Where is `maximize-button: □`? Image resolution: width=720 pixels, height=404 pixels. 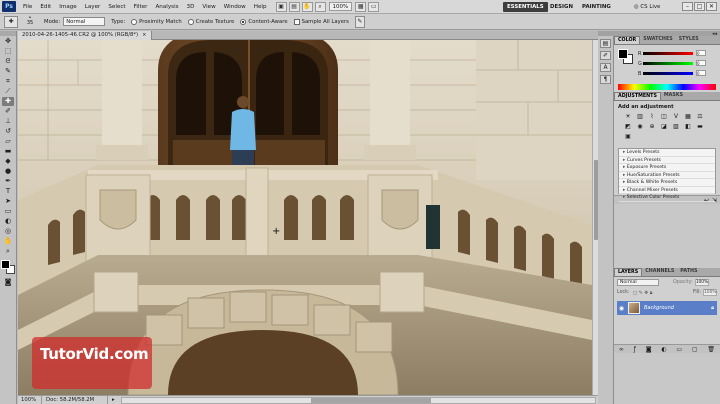 maximize-button: □ is located at coordinates (699, 6).